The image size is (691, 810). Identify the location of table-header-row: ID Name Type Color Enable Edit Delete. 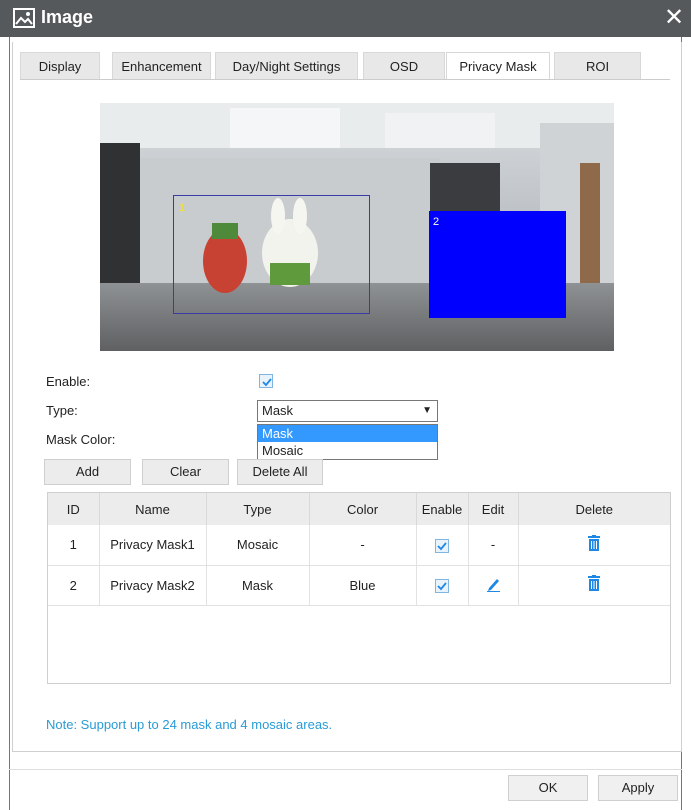
(359, 509).